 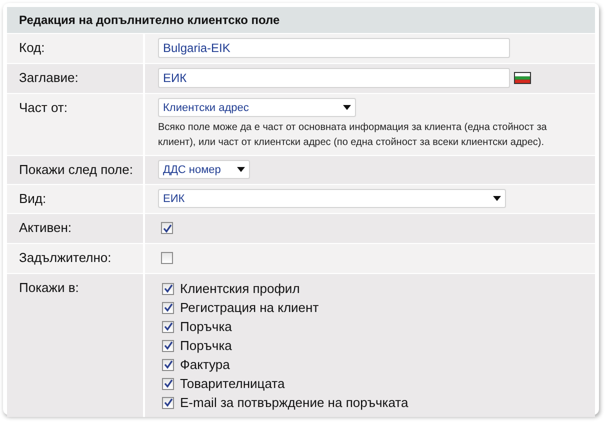 What do you see at coordinates (334, 78) in the screenshot?
I see `text-field: ЕИК` at bounding box center [334, 78].